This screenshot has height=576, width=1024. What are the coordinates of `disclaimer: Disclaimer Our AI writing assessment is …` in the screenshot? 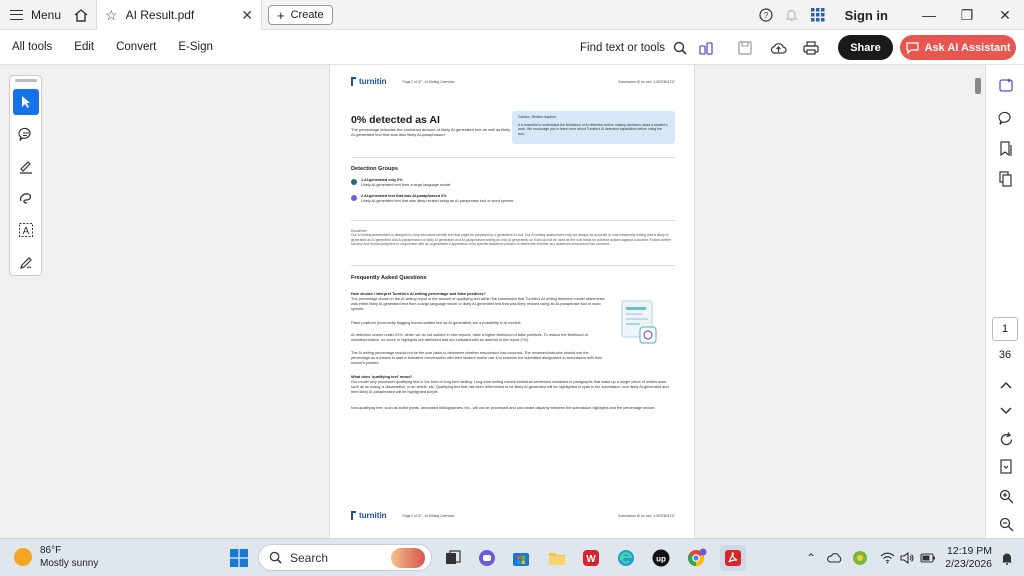 It's located at (513, 237).